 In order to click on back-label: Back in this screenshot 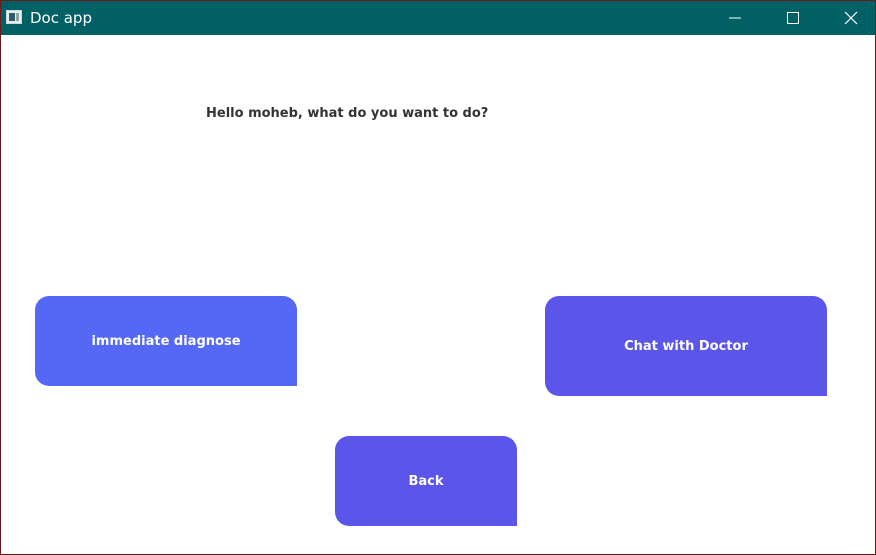, I will do `click(426, 481)`.